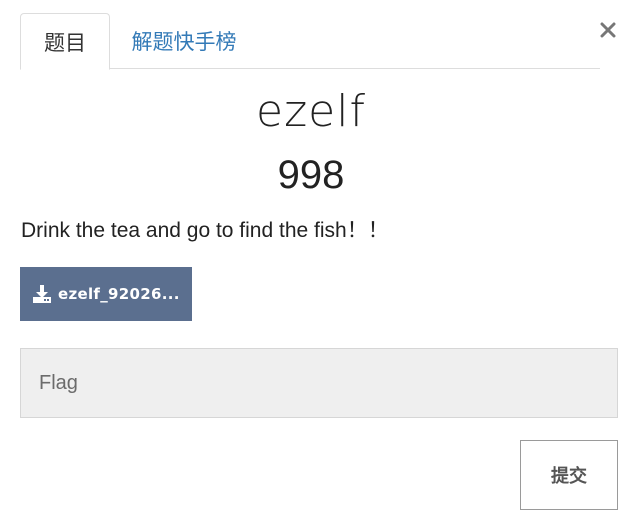  Describe the element at coordinates (319, 383) in the screenshot. I see `flag-input` at that location.